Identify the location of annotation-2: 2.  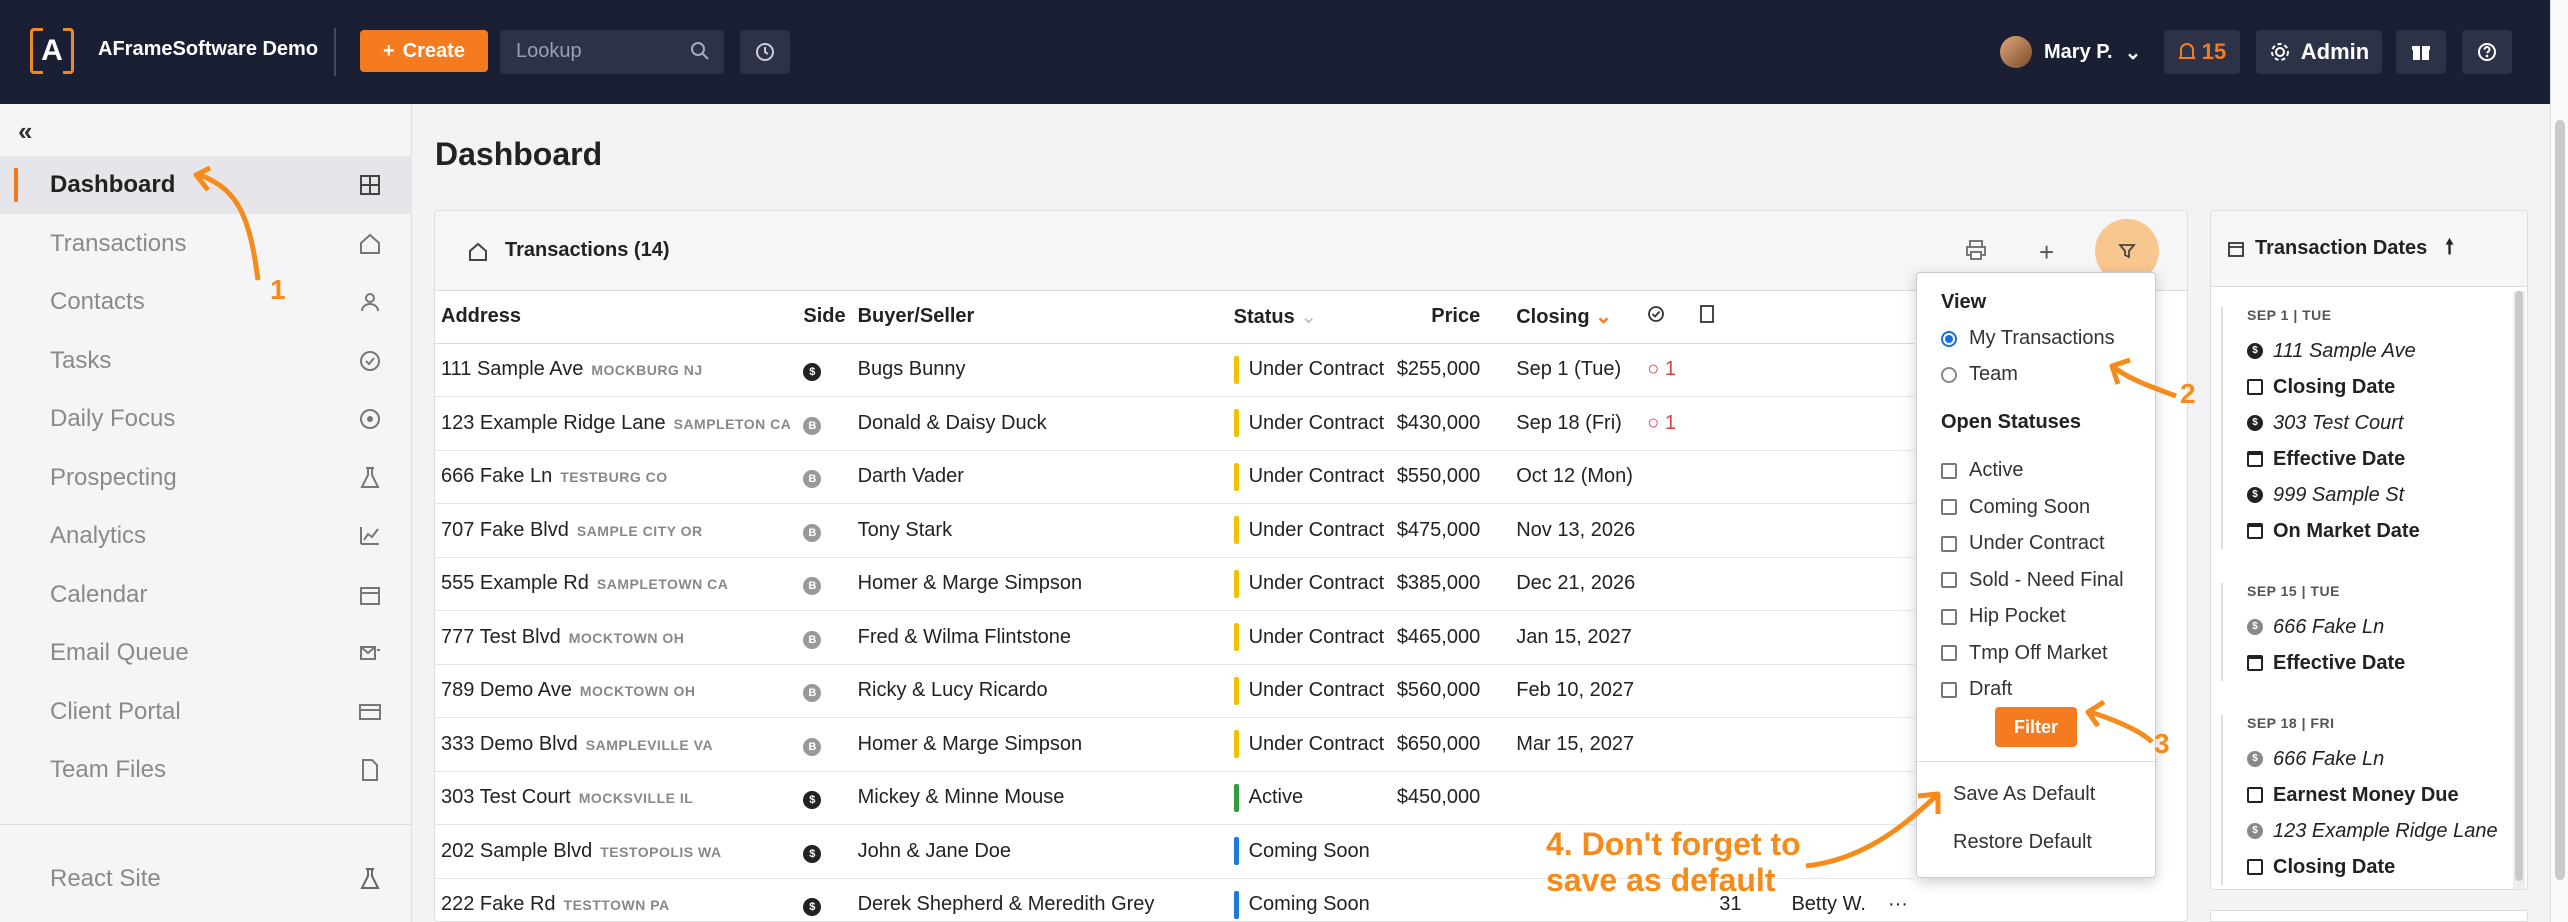
(2188, 393).